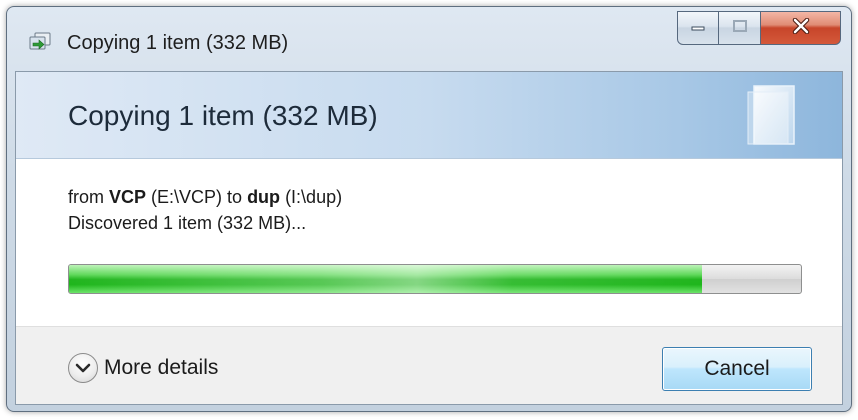  I want to click on close-button, so click(801, 28).